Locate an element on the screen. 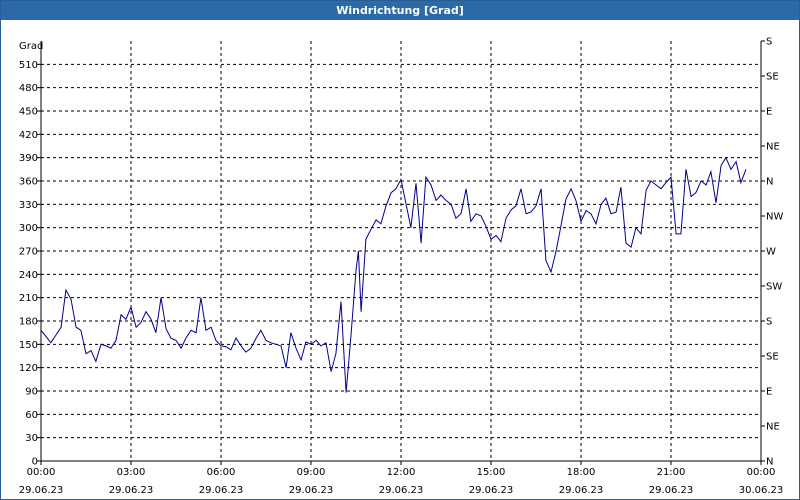  compass-tick-label: NW is located at coordinates (774, 217).